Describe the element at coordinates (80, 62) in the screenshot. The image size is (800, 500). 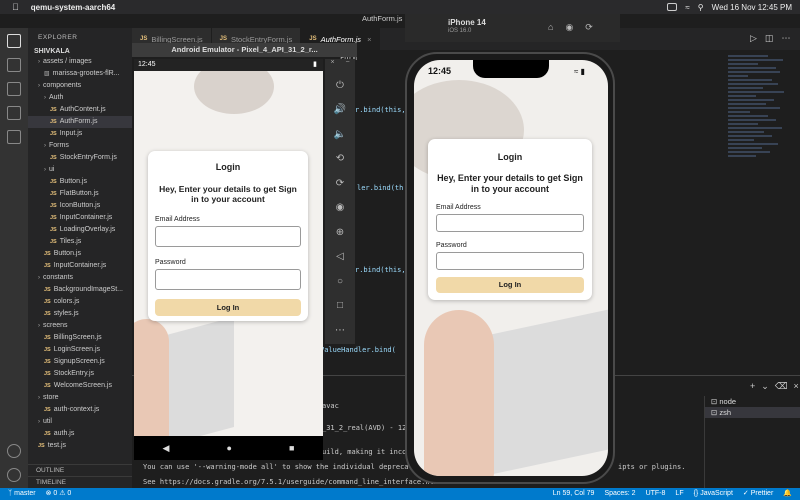
I see `tree-folder: › assets / images` at that location.